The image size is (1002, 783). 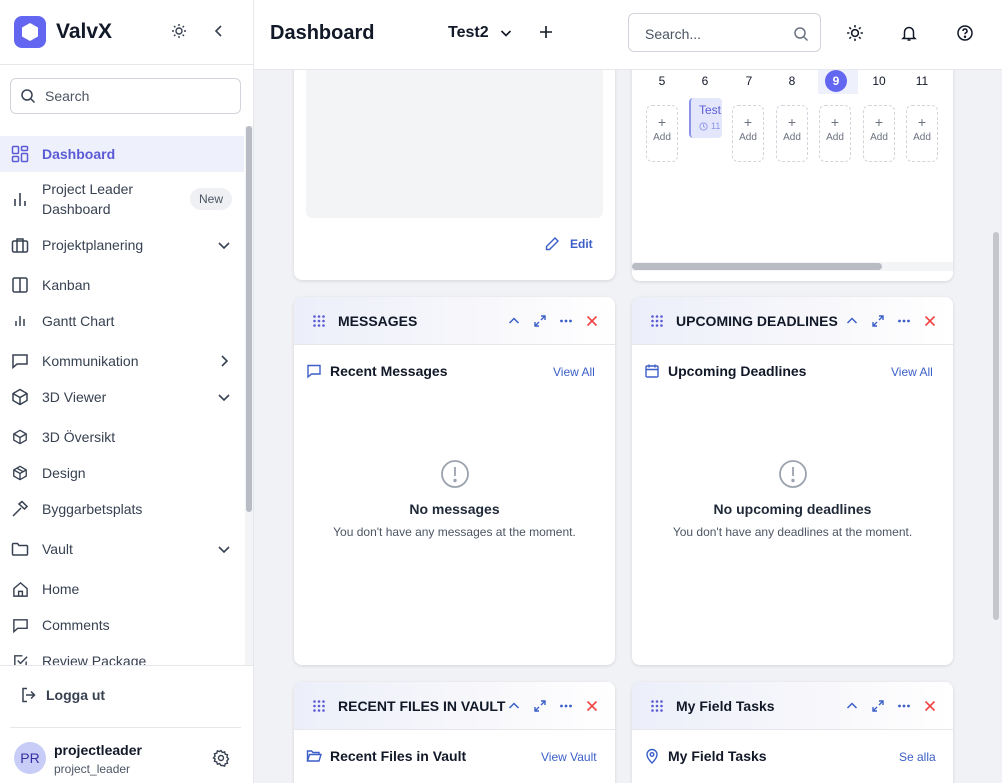 What do you see at coordinates (546, 32) in the screenshot?
I see `plus-icon` at bounding box center [546, 32].